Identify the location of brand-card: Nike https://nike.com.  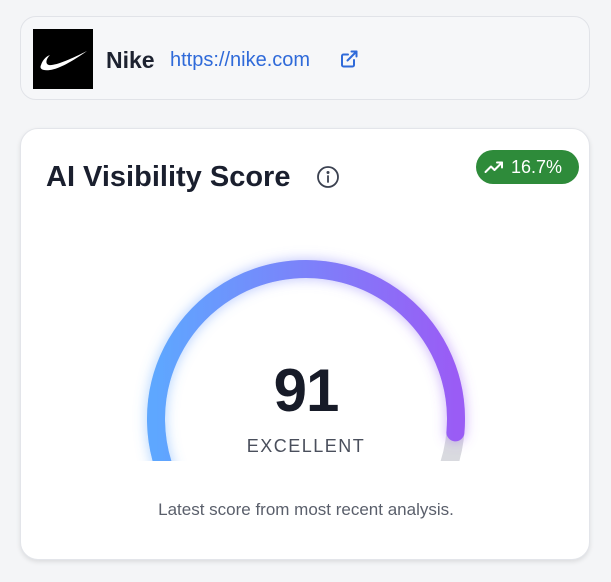
(305, 58).